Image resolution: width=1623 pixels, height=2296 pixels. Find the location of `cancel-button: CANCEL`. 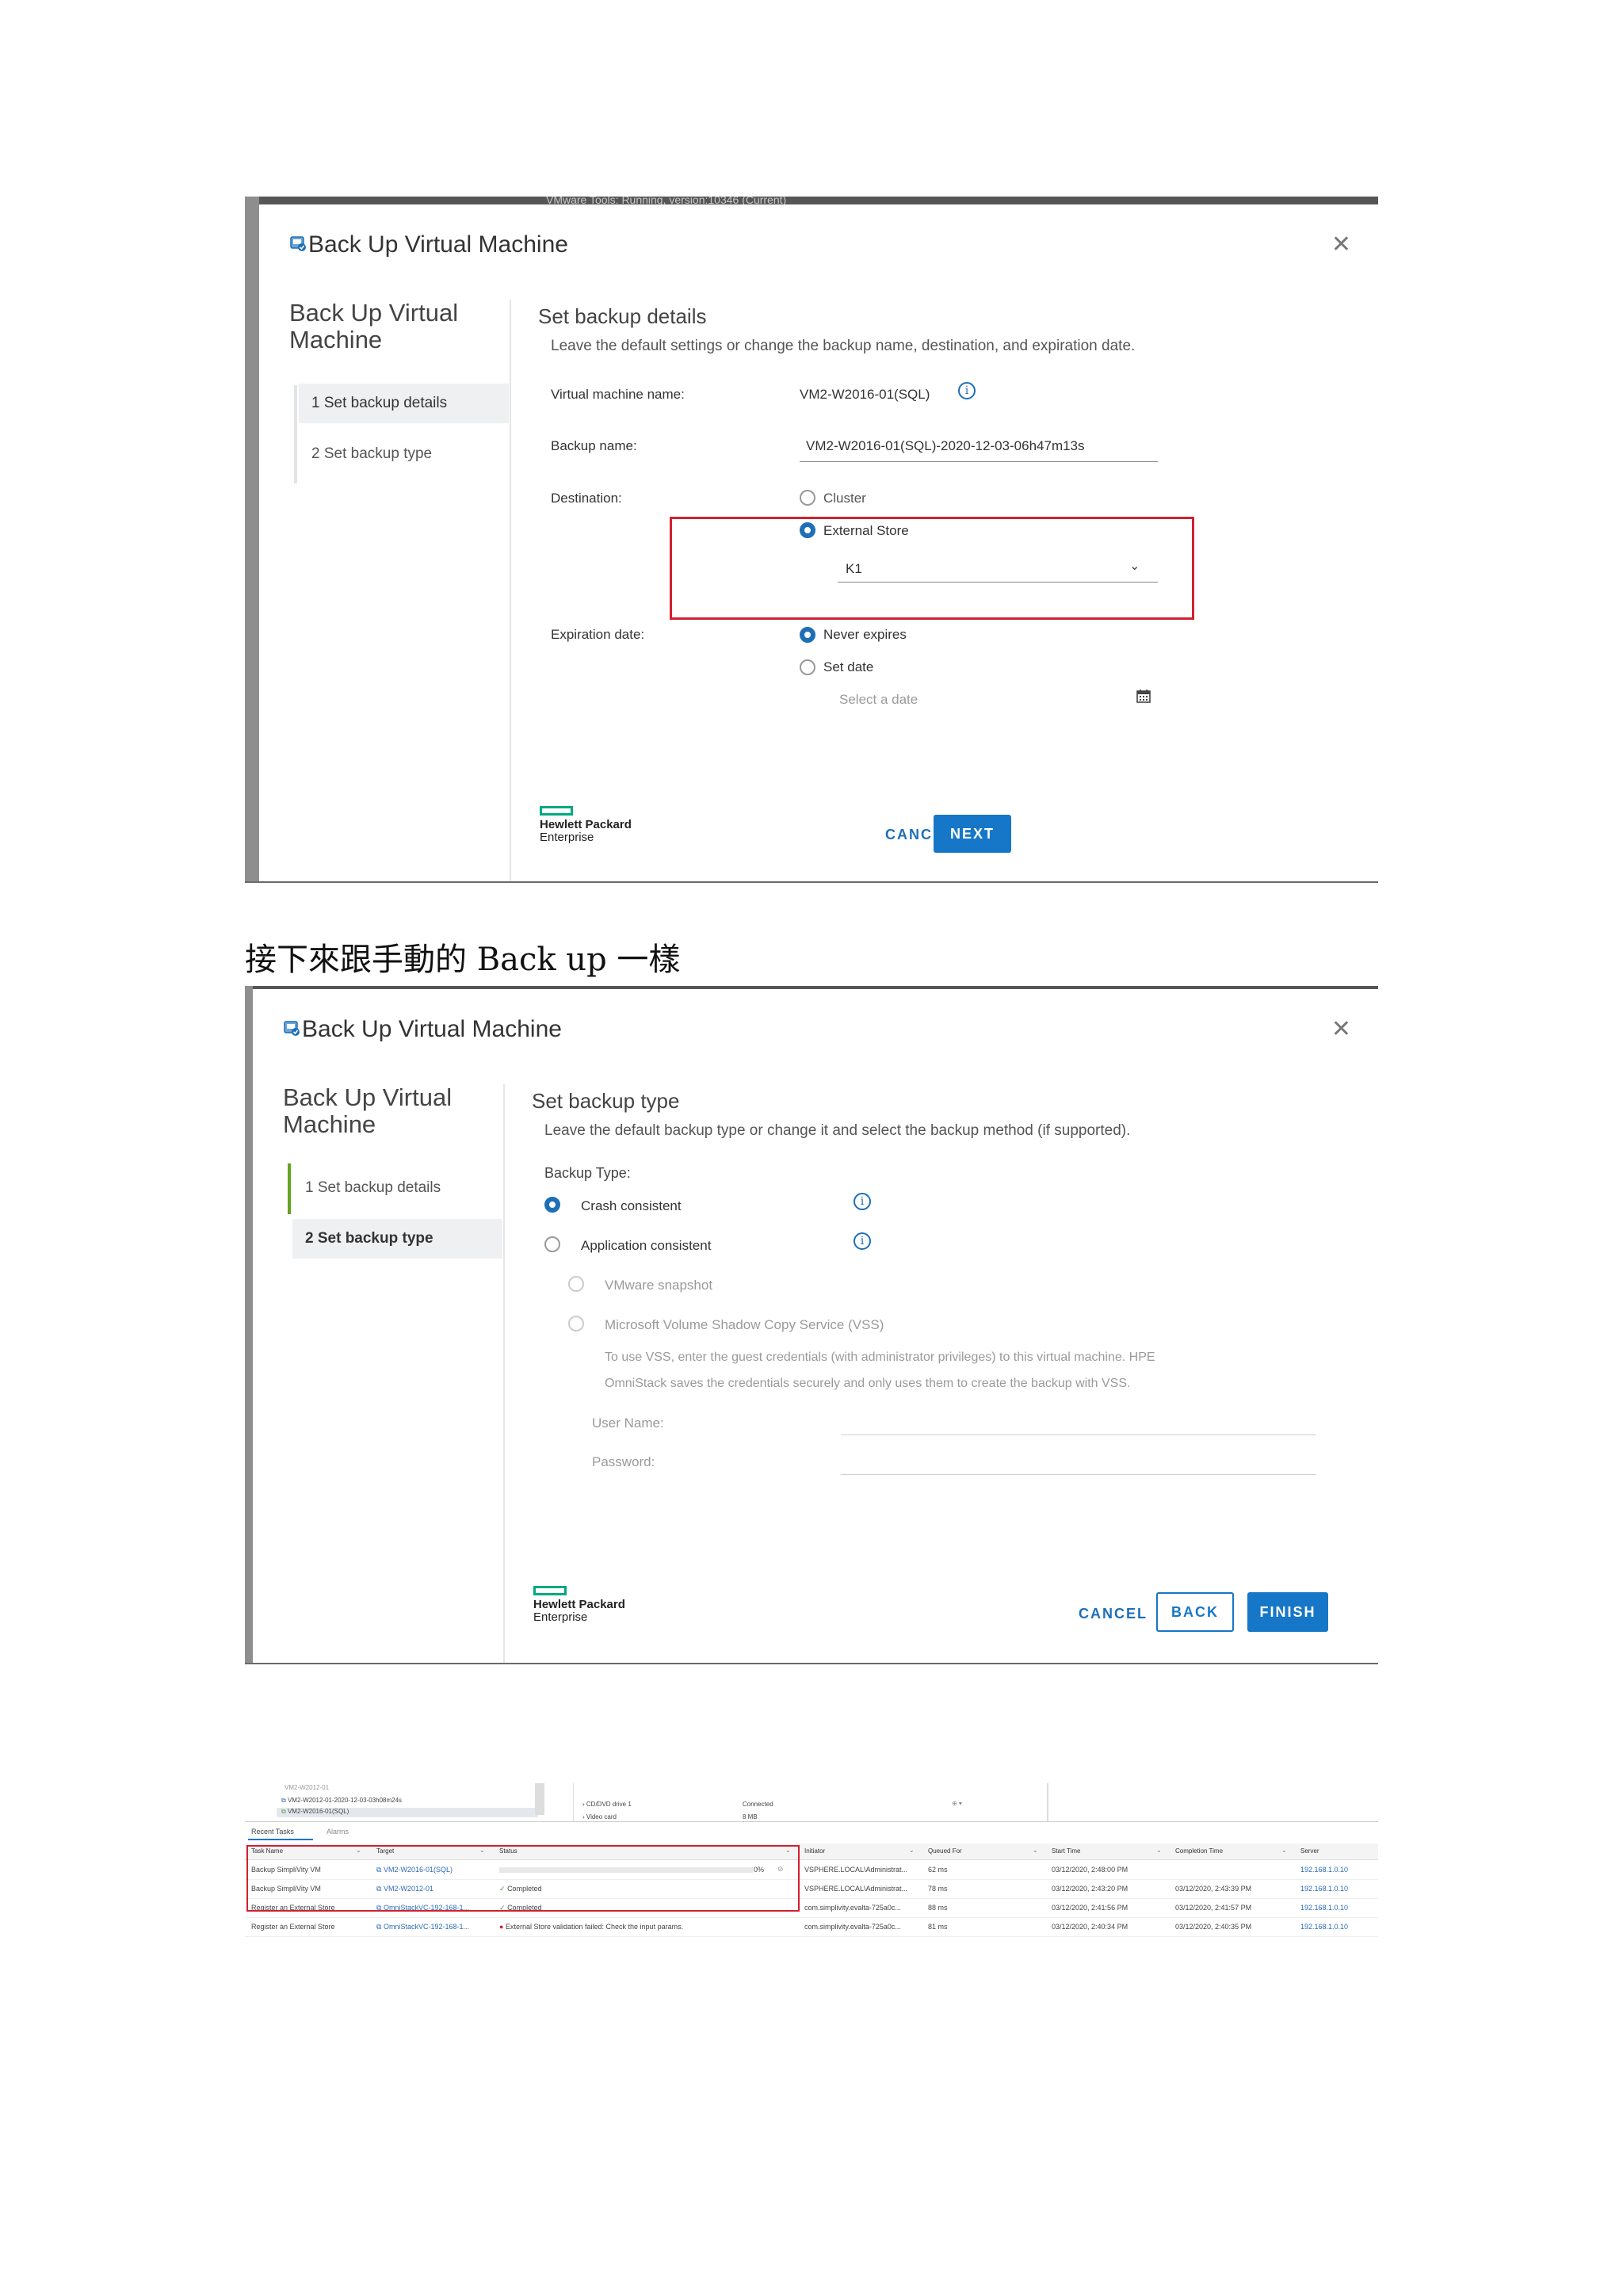

cancel-button: CANCEL is located at coordinates (1113, 1614).